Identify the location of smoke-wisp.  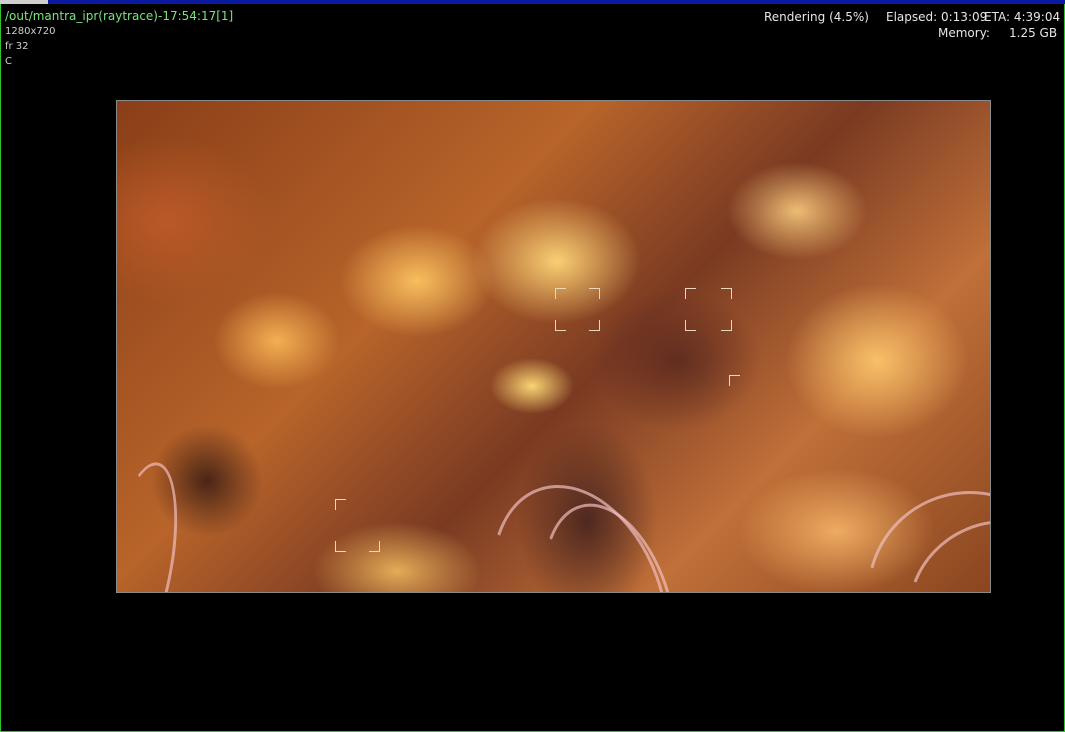
(154, 524).